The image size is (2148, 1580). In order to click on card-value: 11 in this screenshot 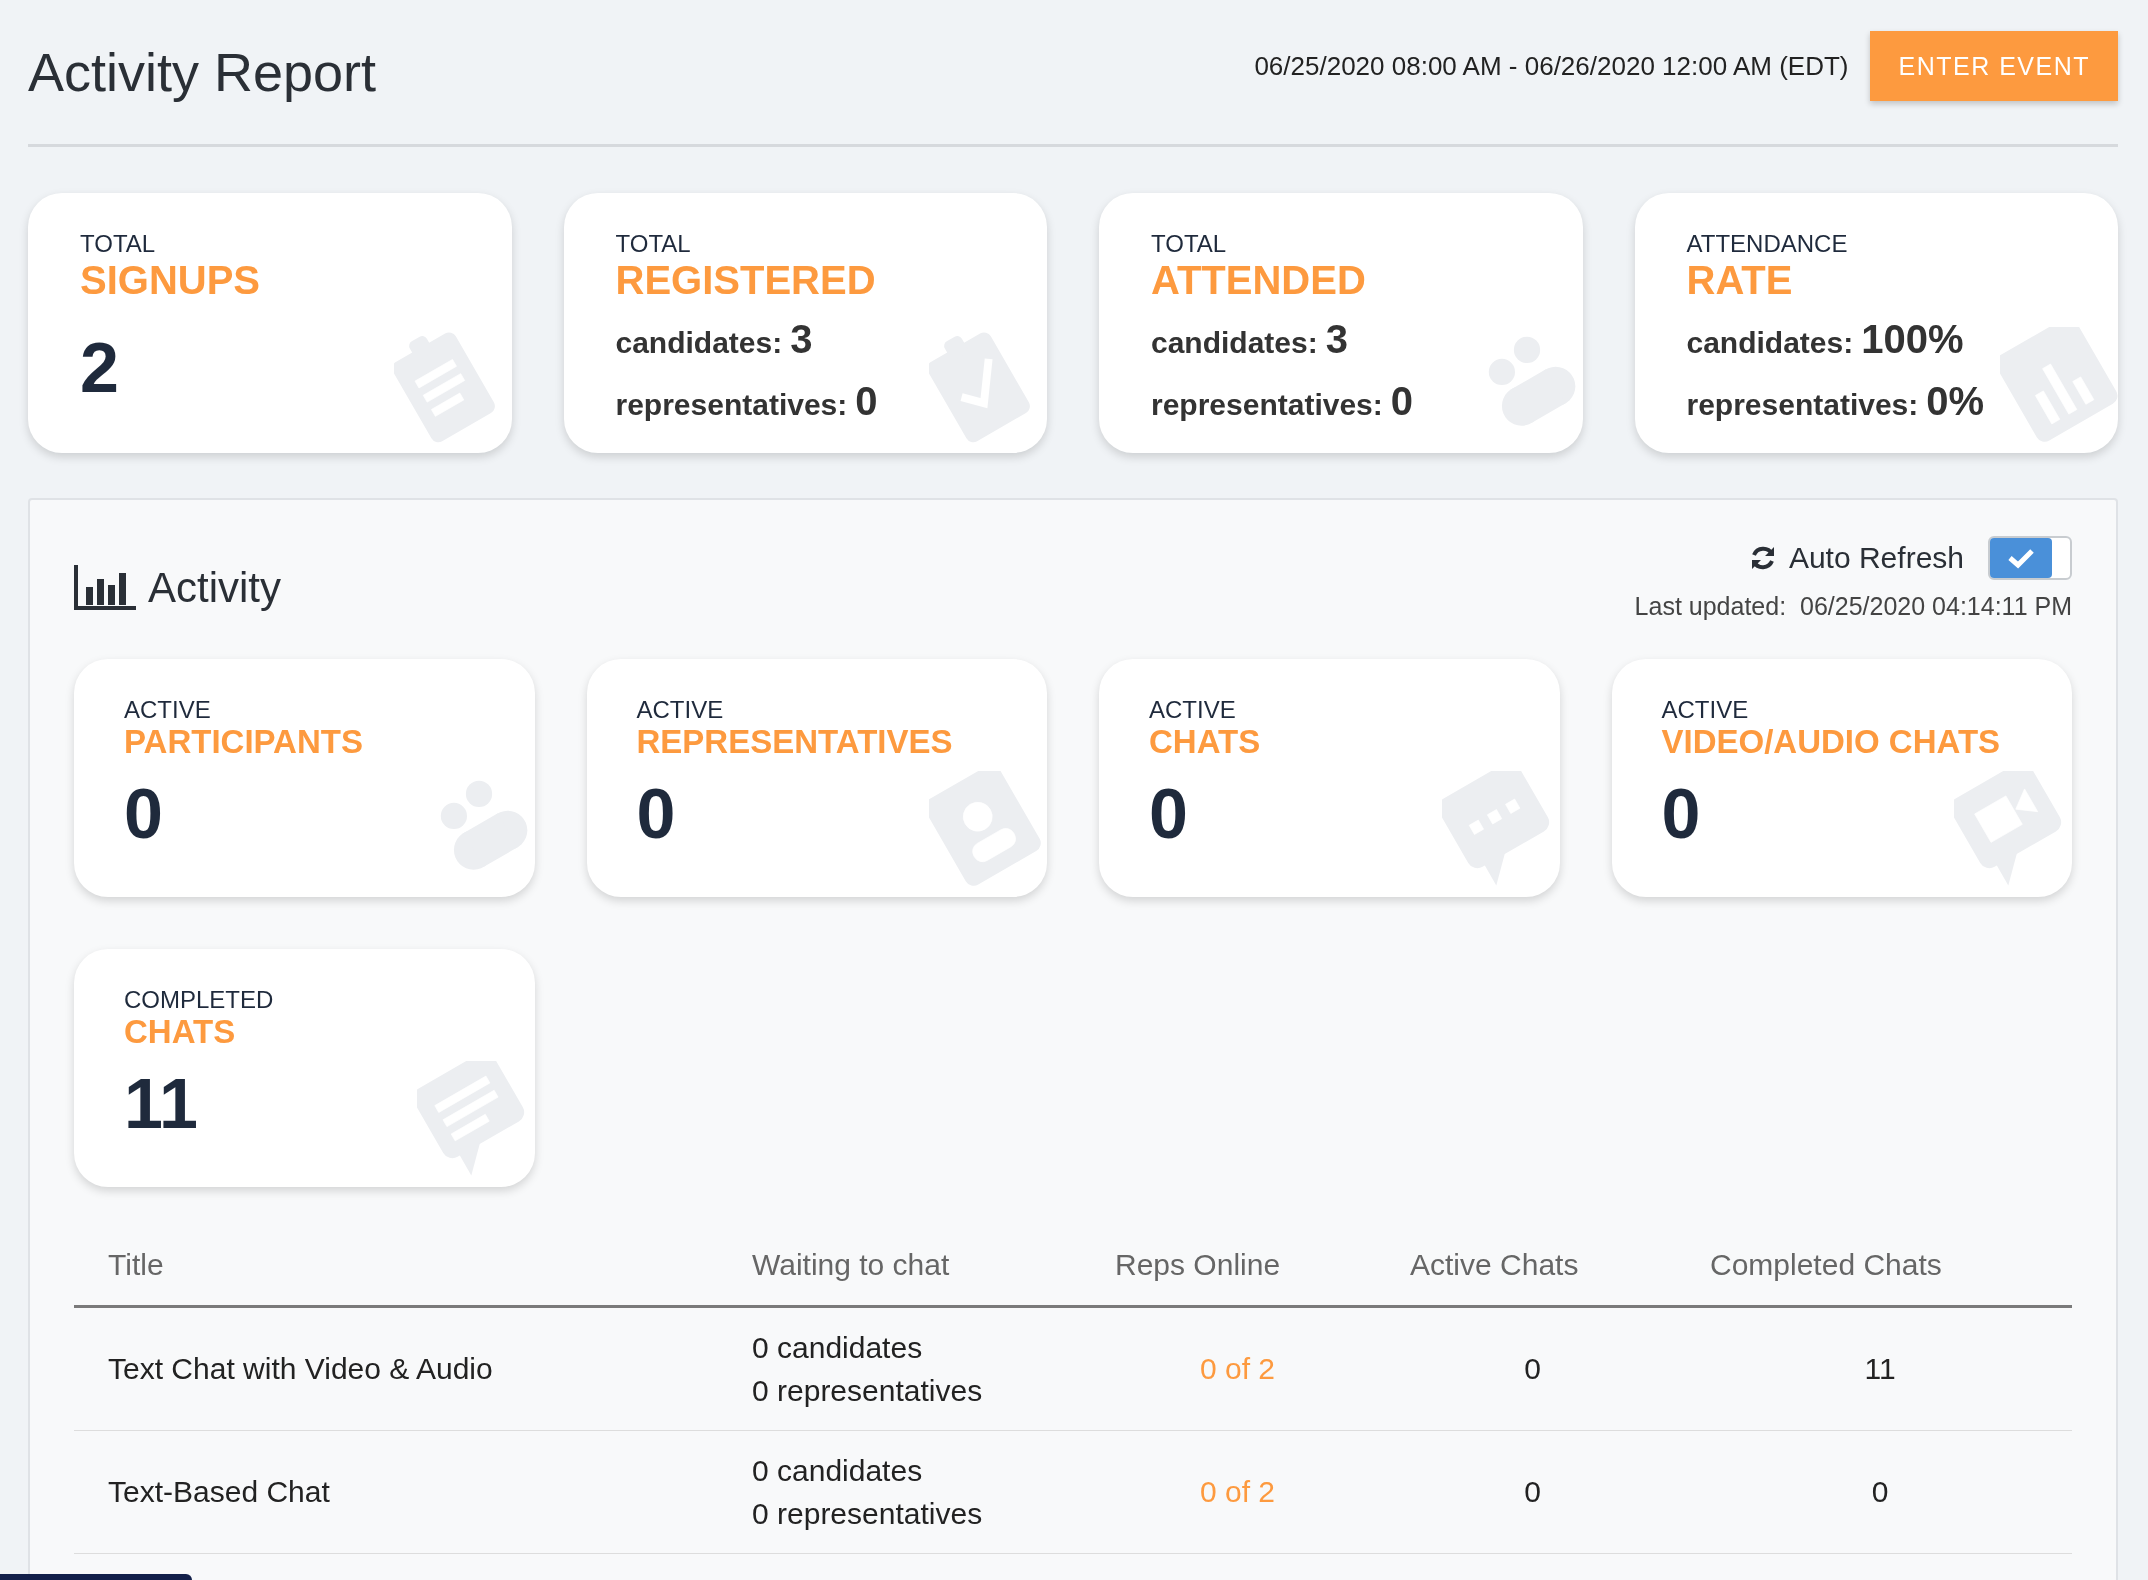, I will do `click(161, 1104)`.